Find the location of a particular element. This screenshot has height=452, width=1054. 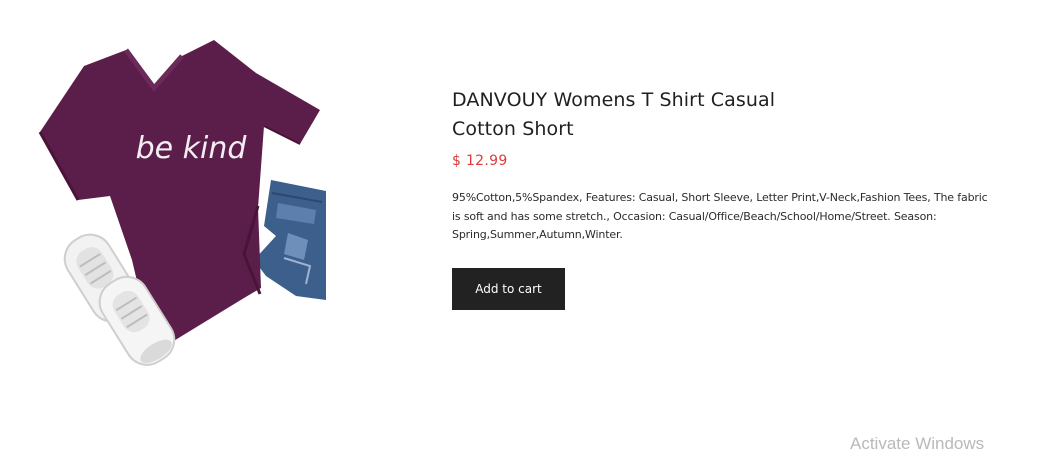

shirt-print-text: be kind is located at coordinates (192, 148).